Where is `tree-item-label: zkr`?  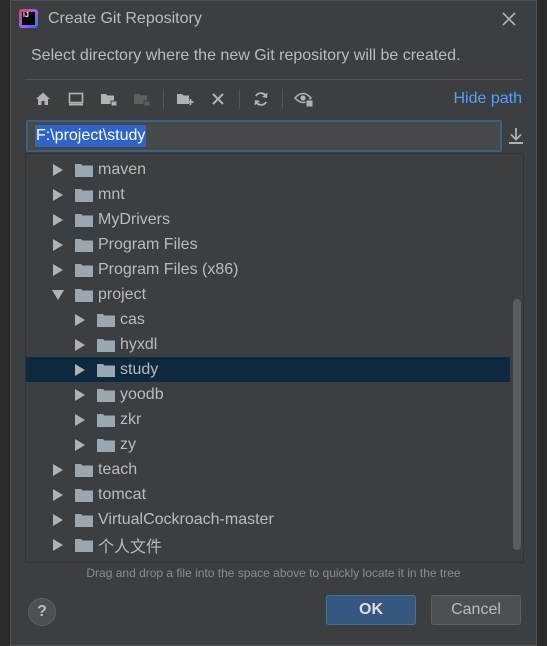 tree-item-label: zkr is located at coordinates (131, 419).